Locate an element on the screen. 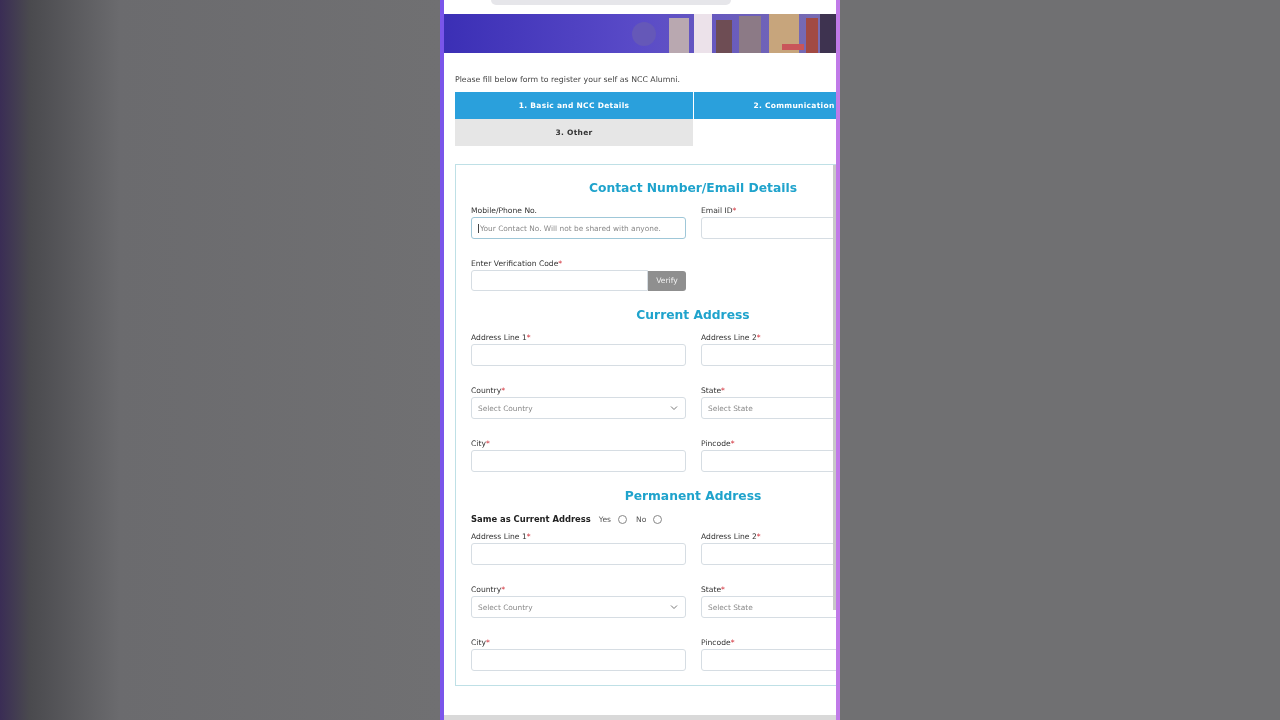 This screenshot has width=1280, height=720. section-heading: Current Address is located at coordinates (693, 315).